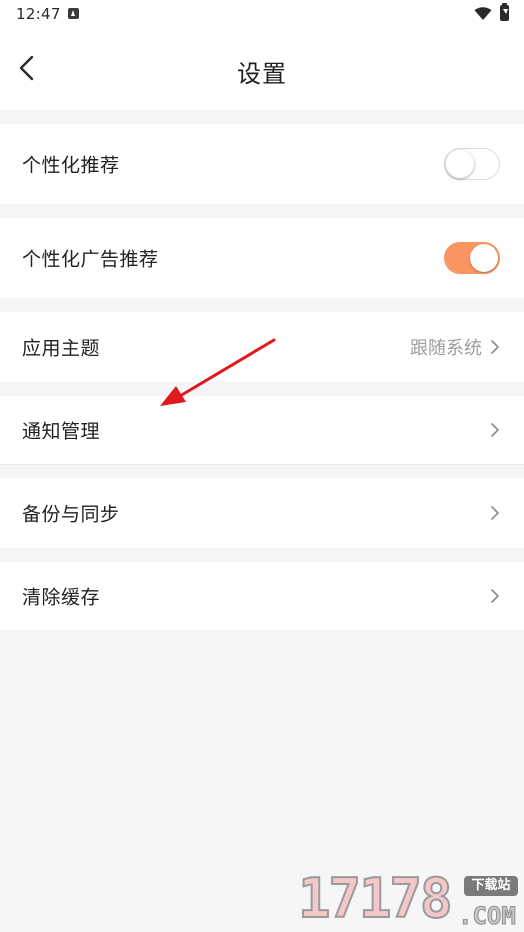 The height and width of the screenshot is (932, 524). I want to click on row-label: 清除缓存, so click(61, 597).